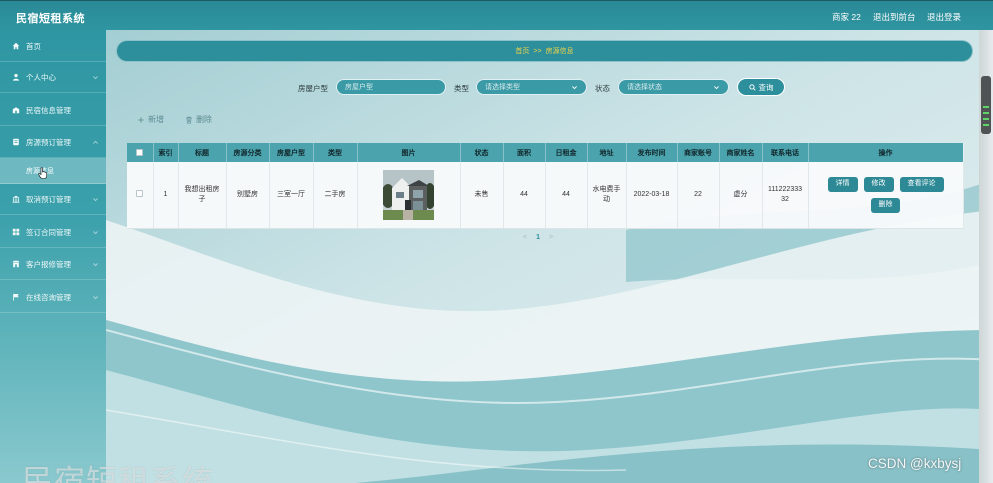  What do you see at coordinates (698, 195) in the screenshot?
I see `cell-merchant-account: 22` at bounding box center [698, 195].